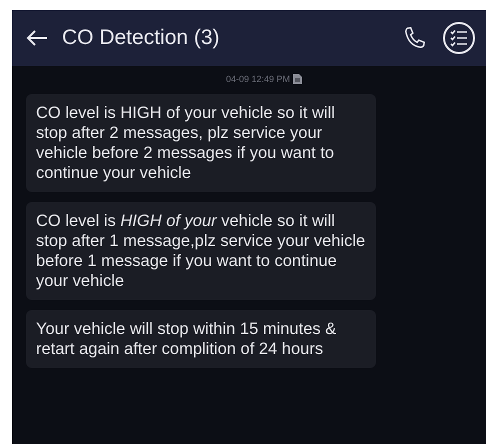 The height and width of the screenshot is (444, 486). Describe the element at coordinates (37, 38) in the screenshot. I see `back-icon` at that location.